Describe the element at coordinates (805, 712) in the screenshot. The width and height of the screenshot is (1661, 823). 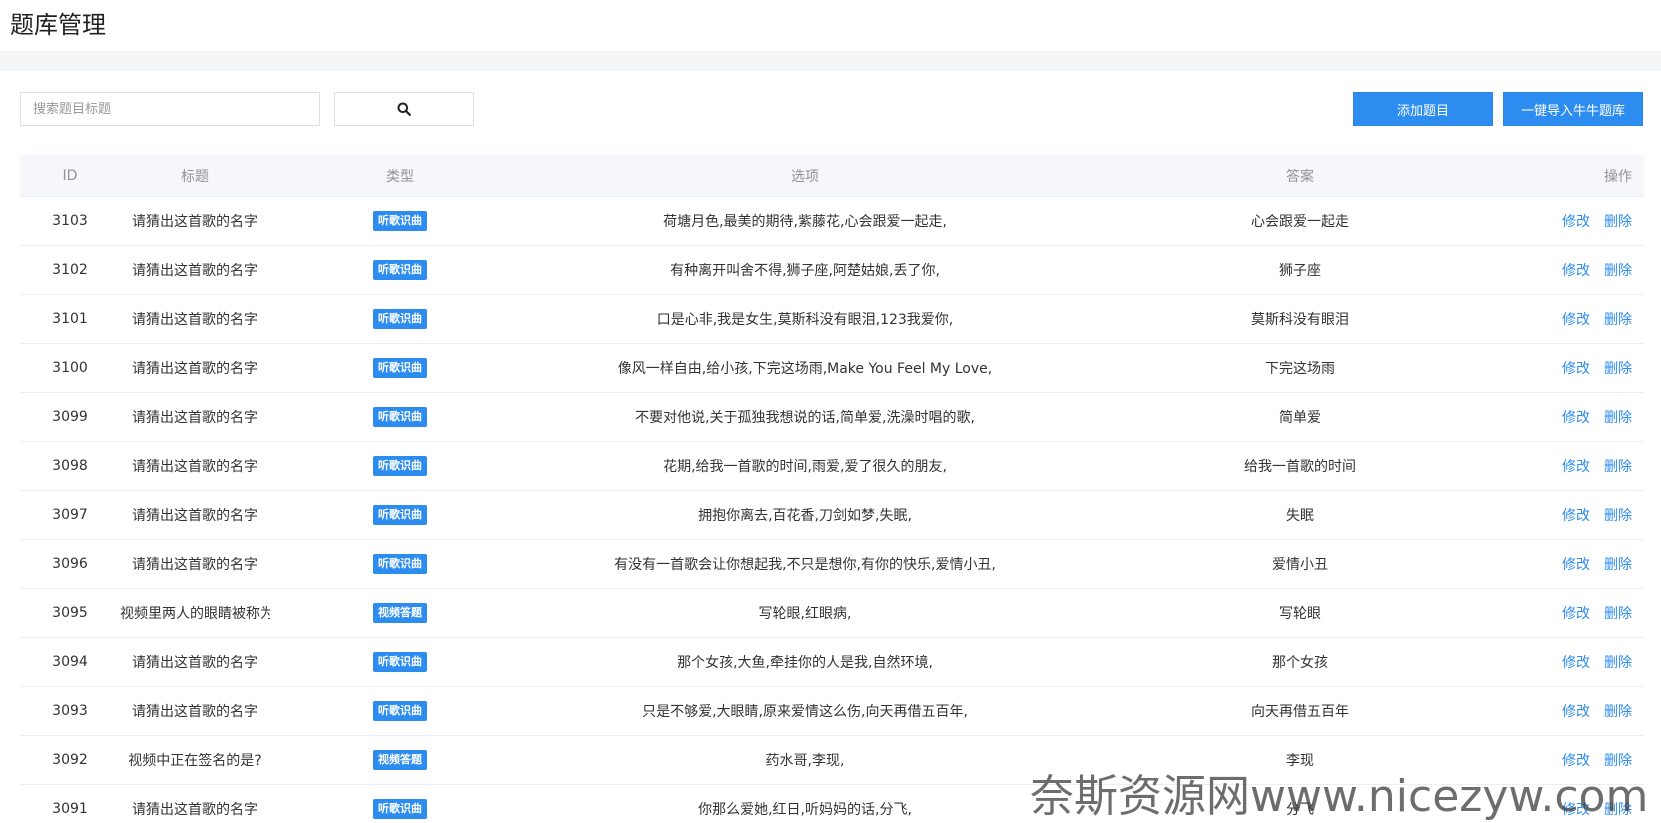
I see `cell-options: 只是不够爱,大眼睛,原来爱情这么伤,向天再借五百年,` at that location.